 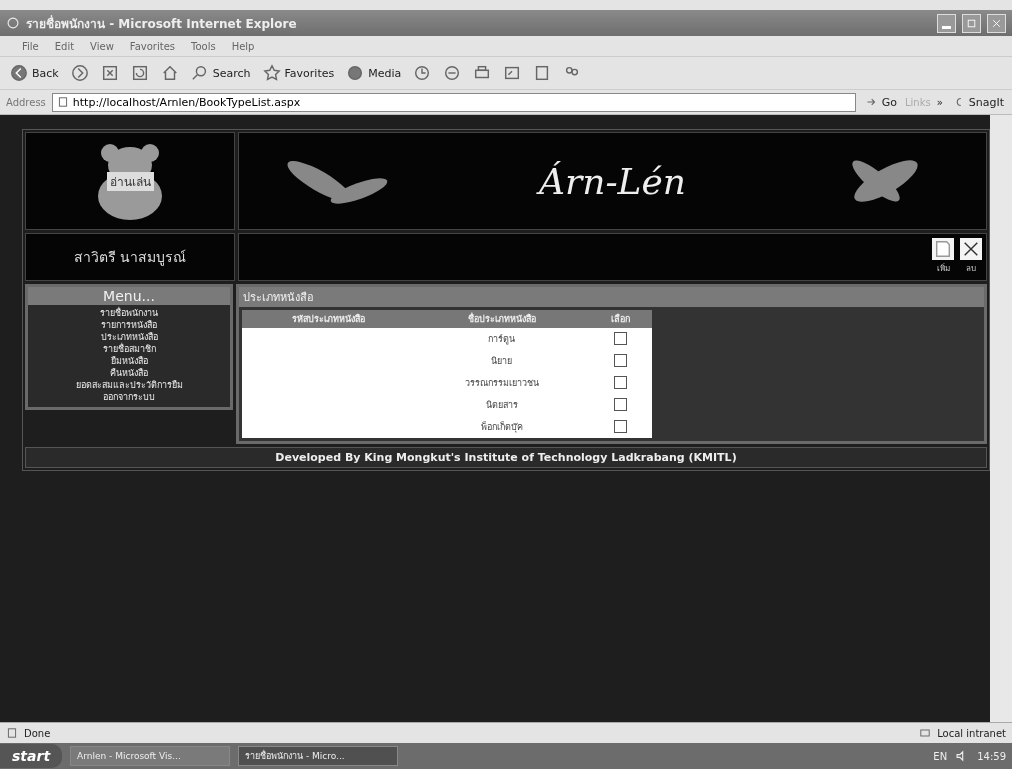 What do you see at coordinates (37, 733) in the screenshot?
I see `status-text: Done` at bounding box center [37, 733].